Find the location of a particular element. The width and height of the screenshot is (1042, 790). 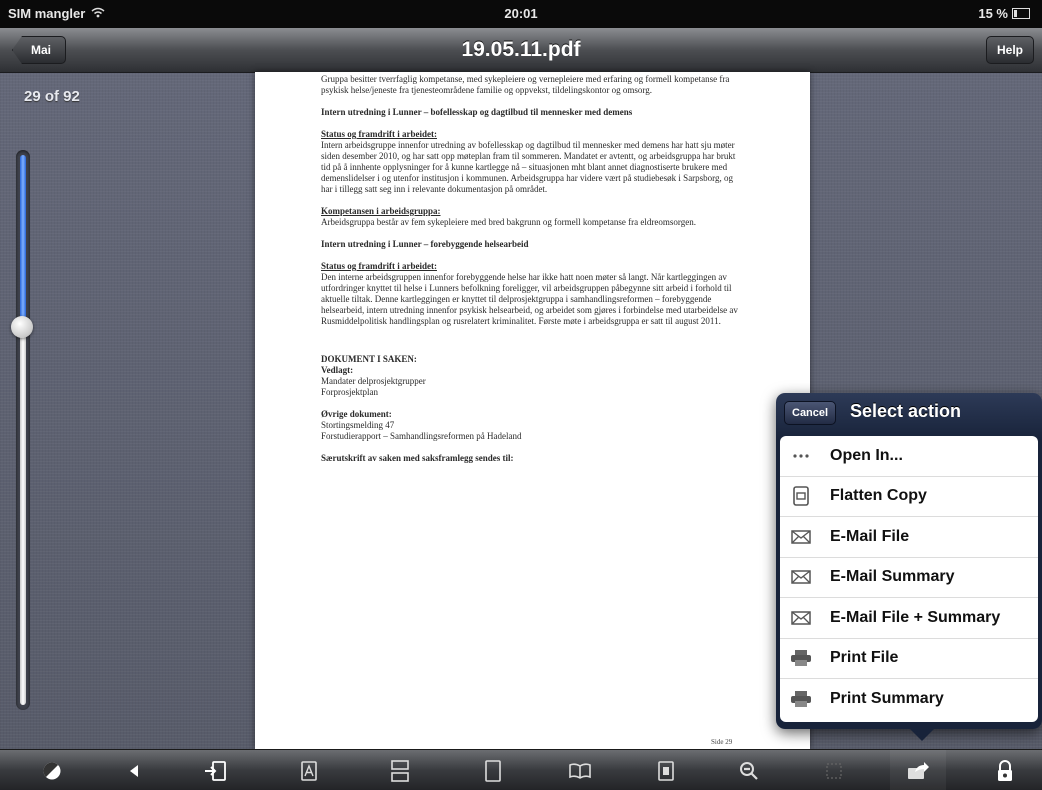

sub-heading: Kompetansen i arbeidsgruppa: is located at coordinates (381, 211).